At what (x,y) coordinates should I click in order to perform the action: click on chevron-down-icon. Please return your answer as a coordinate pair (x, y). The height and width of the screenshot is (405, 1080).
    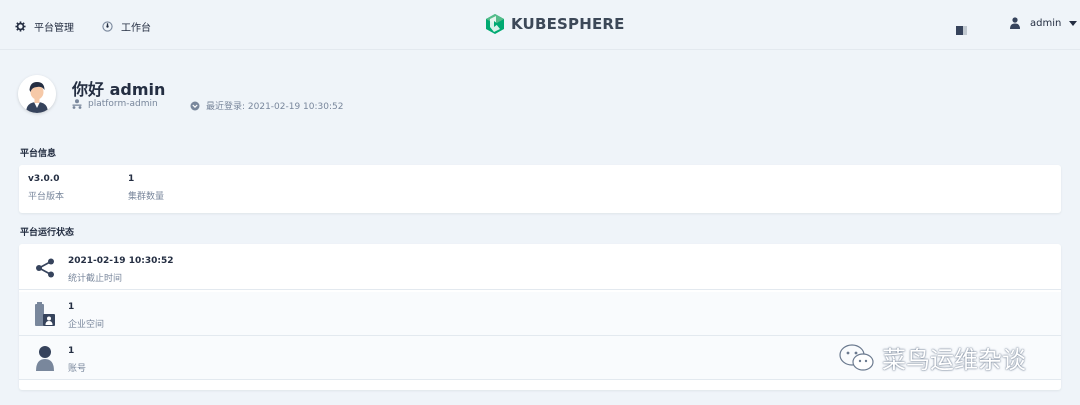
    Looking at the image, I should click on (1073, 23).